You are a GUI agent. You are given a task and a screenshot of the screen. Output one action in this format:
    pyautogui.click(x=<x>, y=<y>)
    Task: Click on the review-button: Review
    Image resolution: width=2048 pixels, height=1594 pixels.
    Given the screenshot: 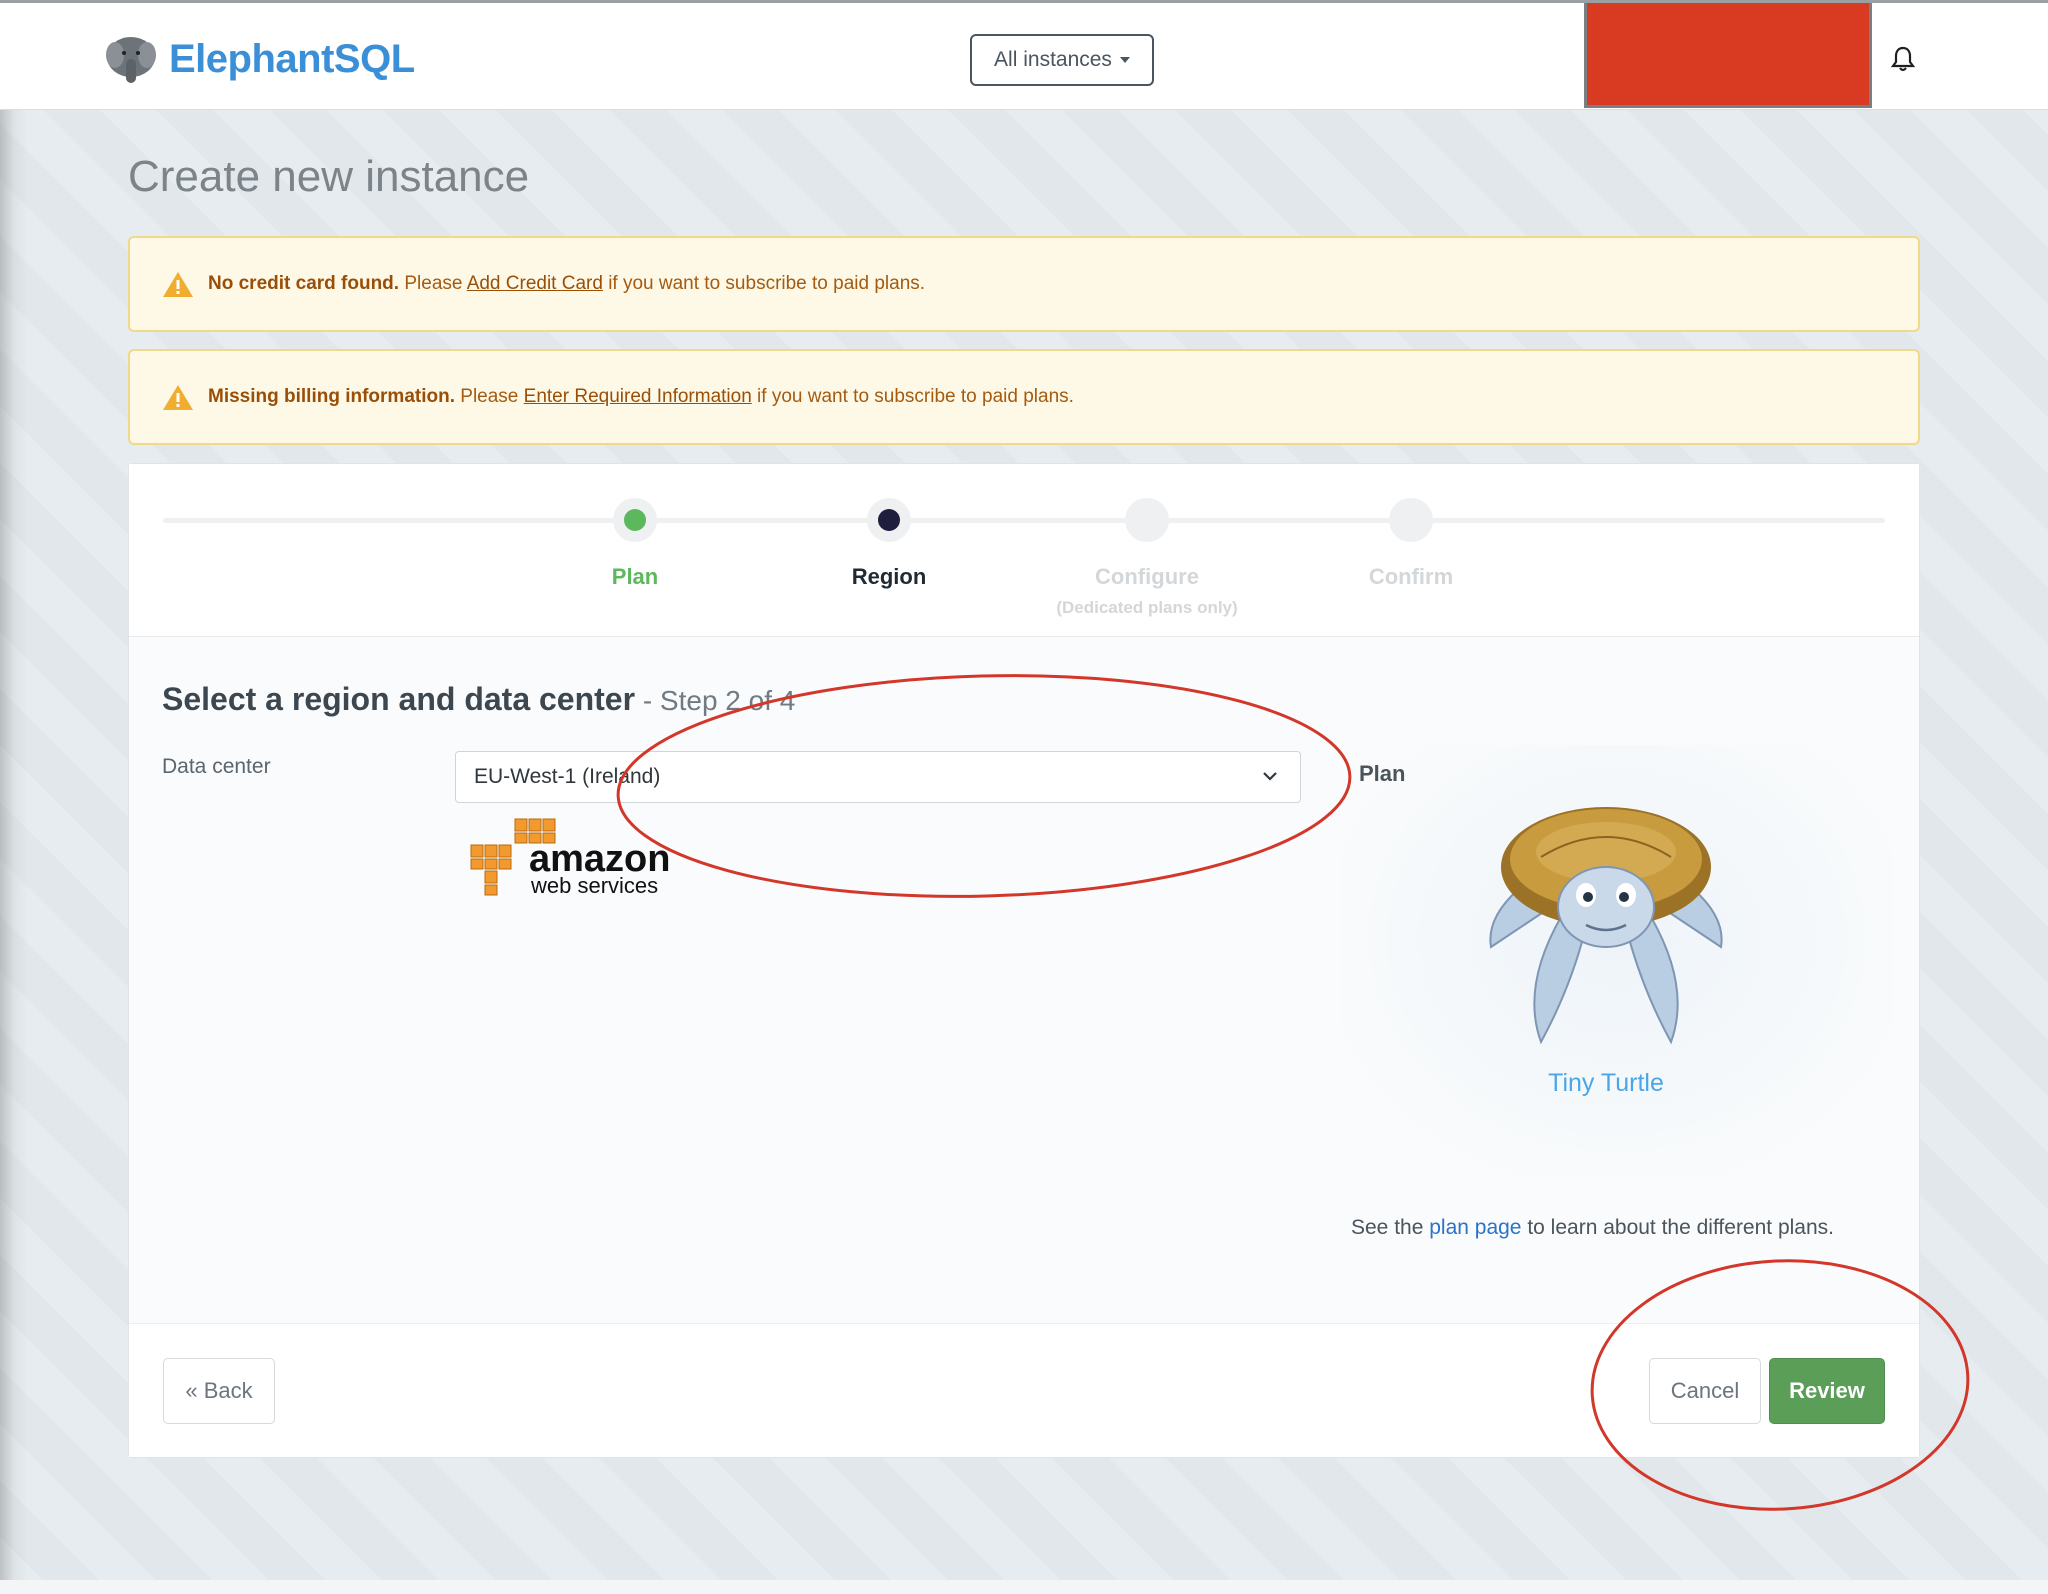 What is the action you would take?
    pyautogui.click(x=1827, y=1391)
    